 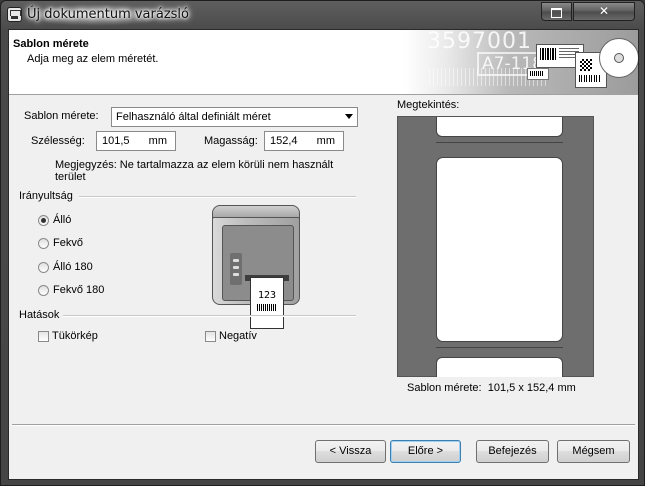 I want to click on printer-illustration: 123, so click(x=256, y=267).